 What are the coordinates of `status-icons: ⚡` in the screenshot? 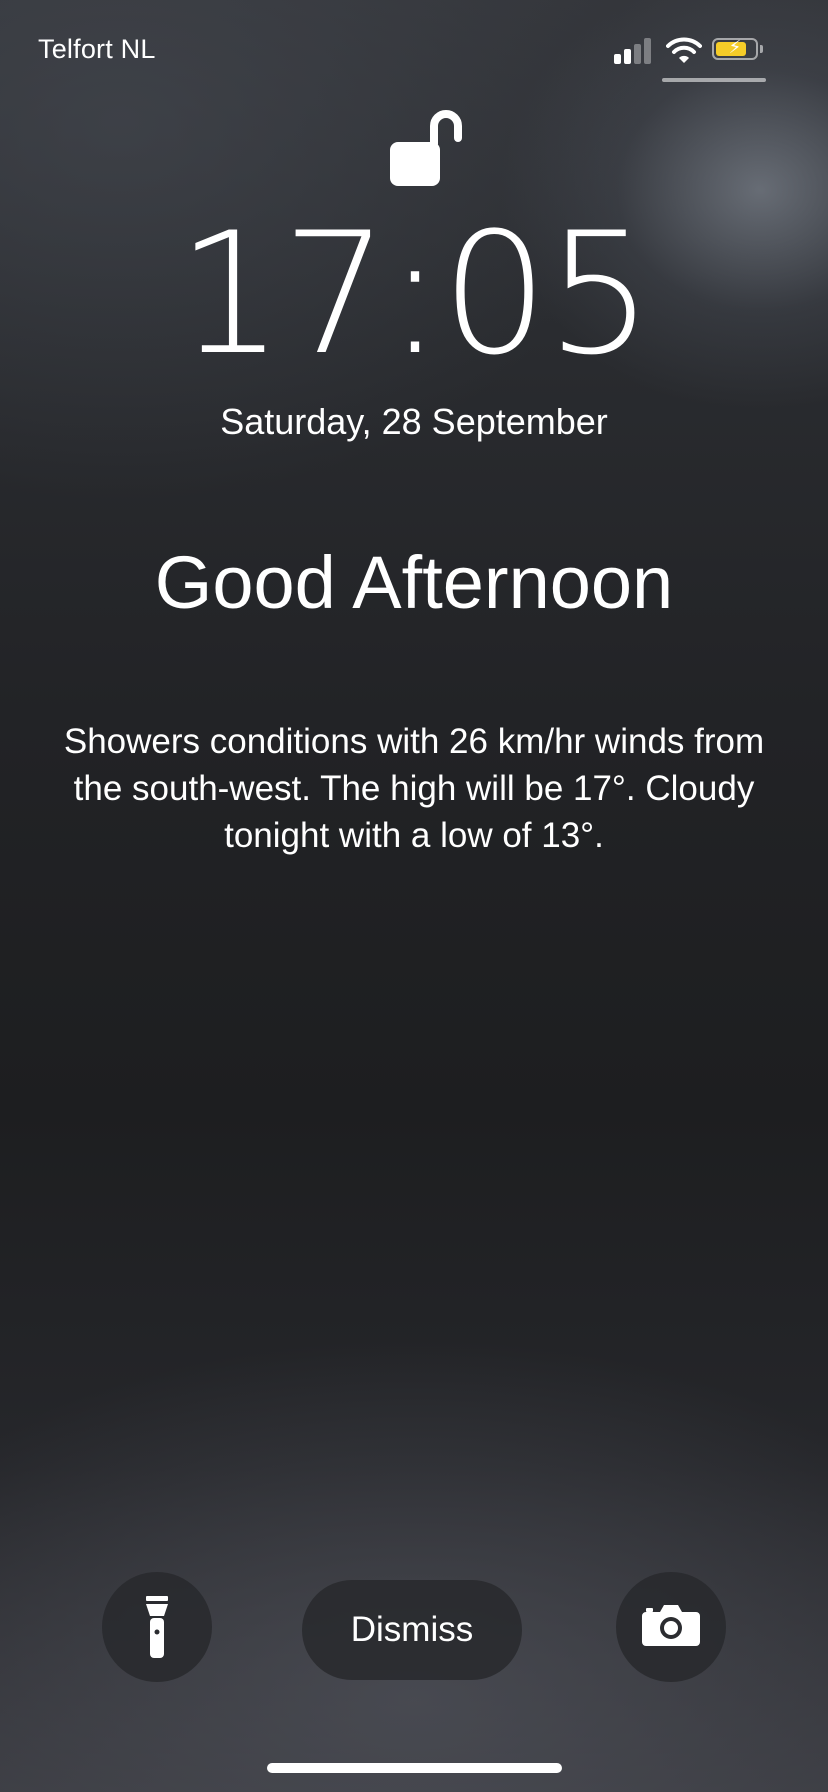 It's located at (704, 51).